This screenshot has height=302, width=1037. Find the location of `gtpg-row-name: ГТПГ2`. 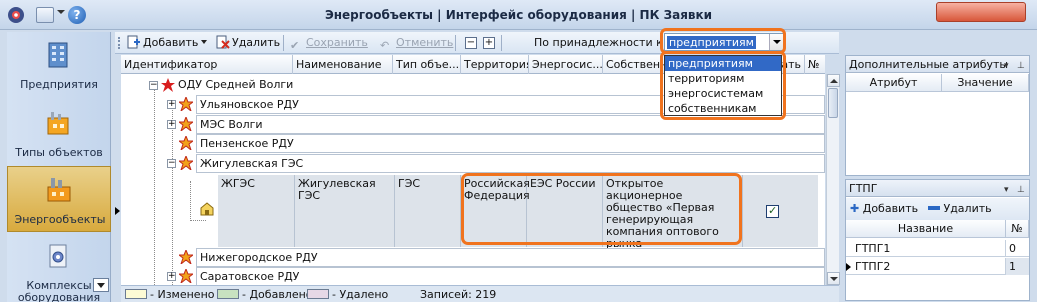

gtpg-row-name: ГТПГ2 is located at coordinates (929, 266).